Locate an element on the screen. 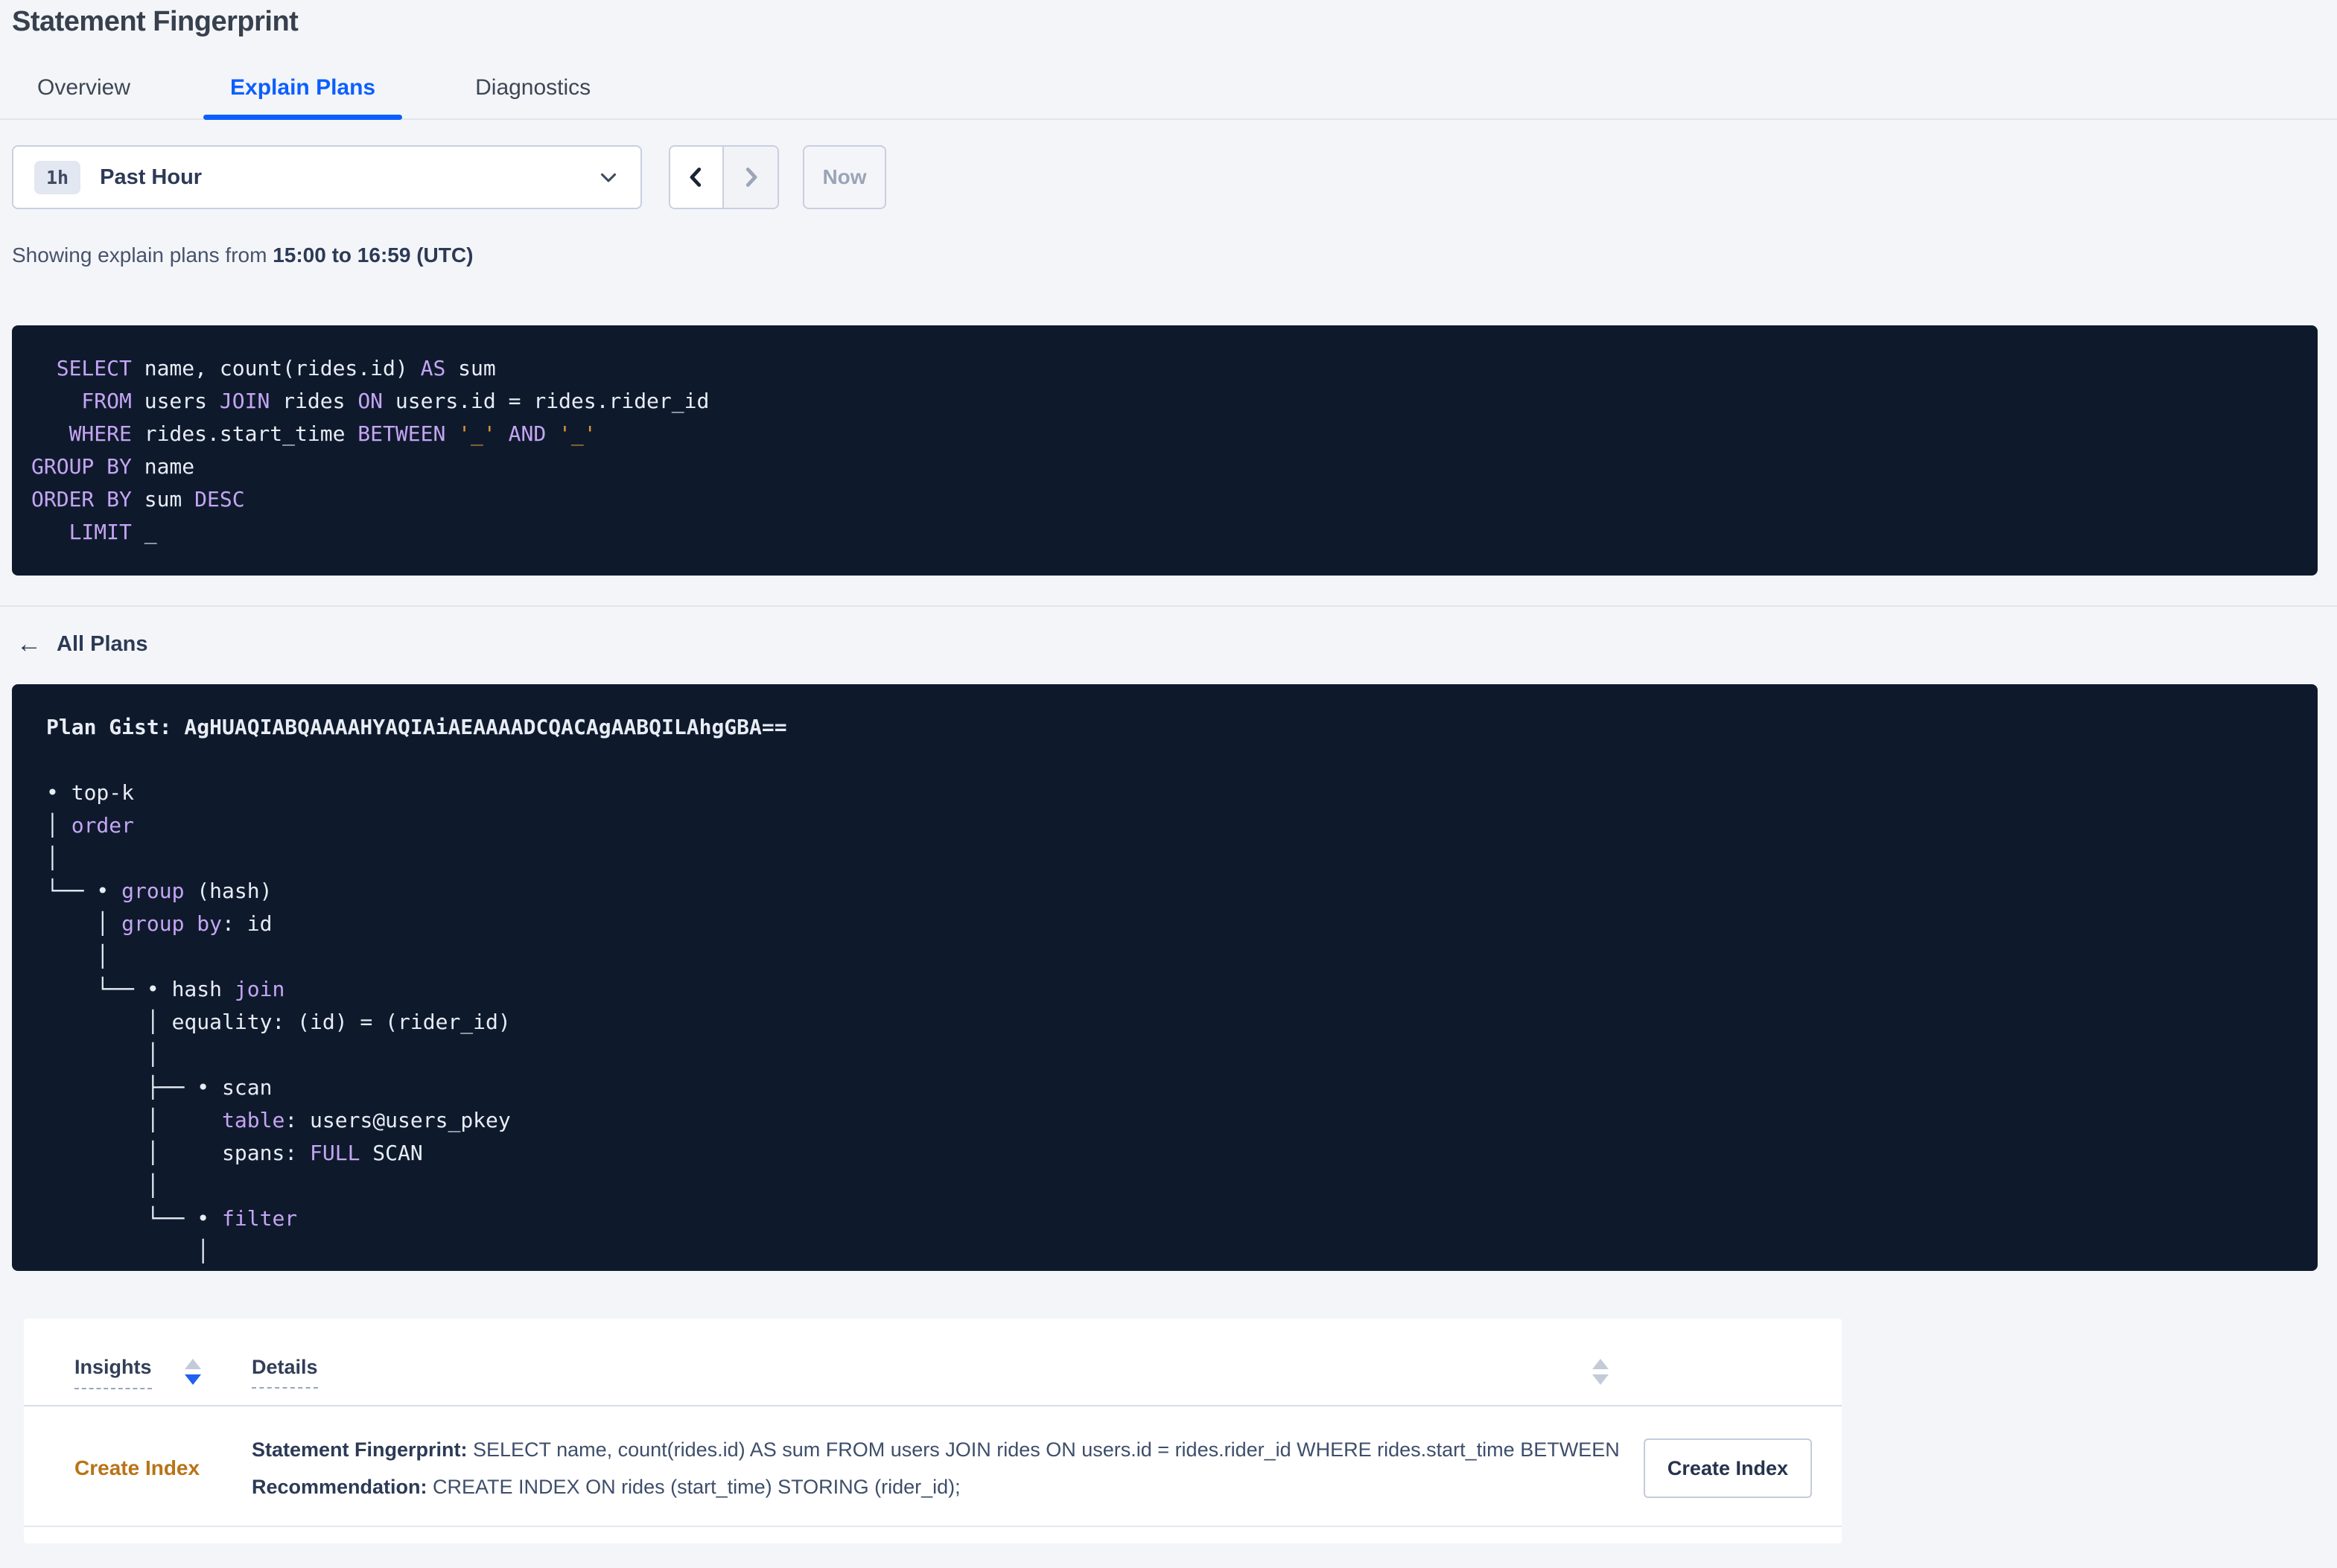  tab-explain-plans: Explain Plans is located at coordinates (303, 98).